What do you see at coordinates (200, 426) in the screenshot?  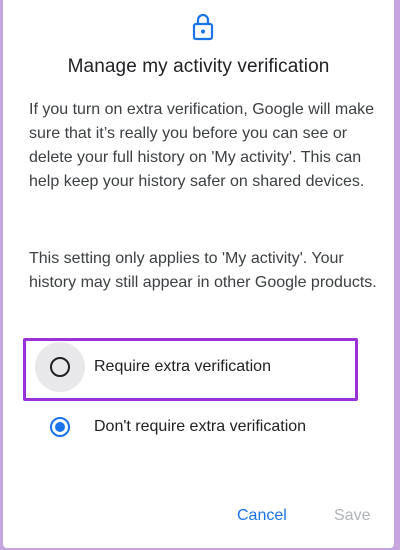 I see `option-label: Don't require extra verification` at bounding box center [200, 426].